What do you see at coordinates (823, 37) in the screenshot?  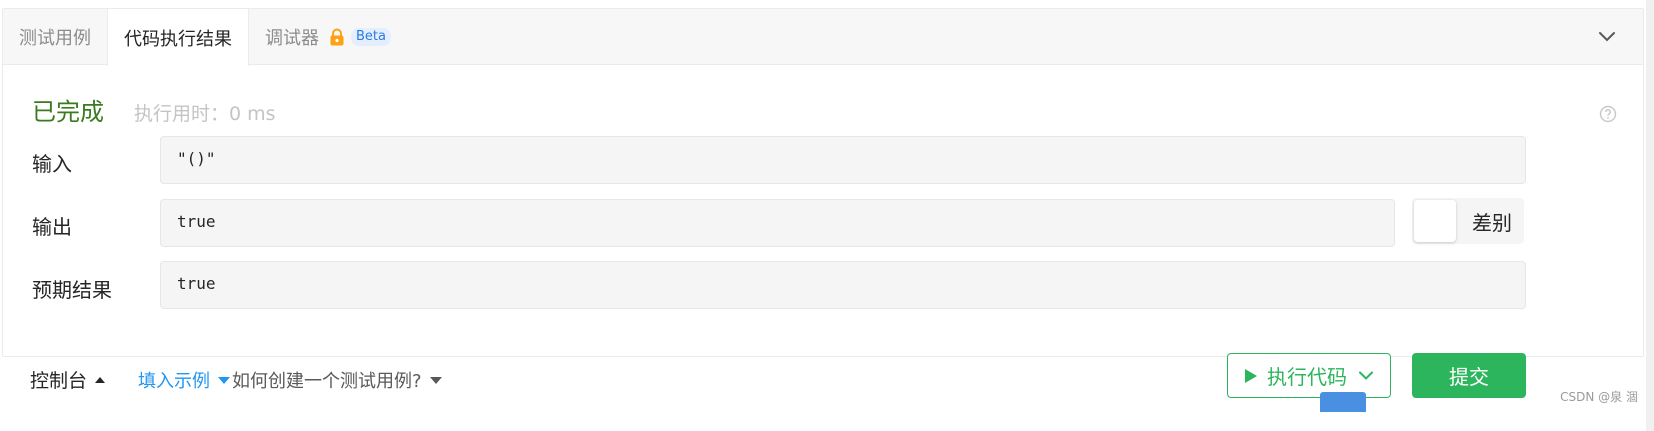 I see `tab-bar: 测试用例 代码执行结果 调试器 Beta` at bounding box center [823, 37].